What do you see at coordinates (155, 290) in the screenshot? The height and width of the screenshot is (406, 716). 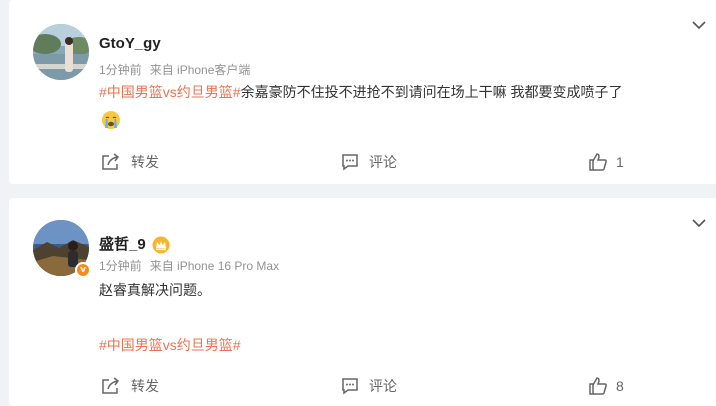 I see `post-body: 赵睿真解决问题。` at bounding box center [155, 290].